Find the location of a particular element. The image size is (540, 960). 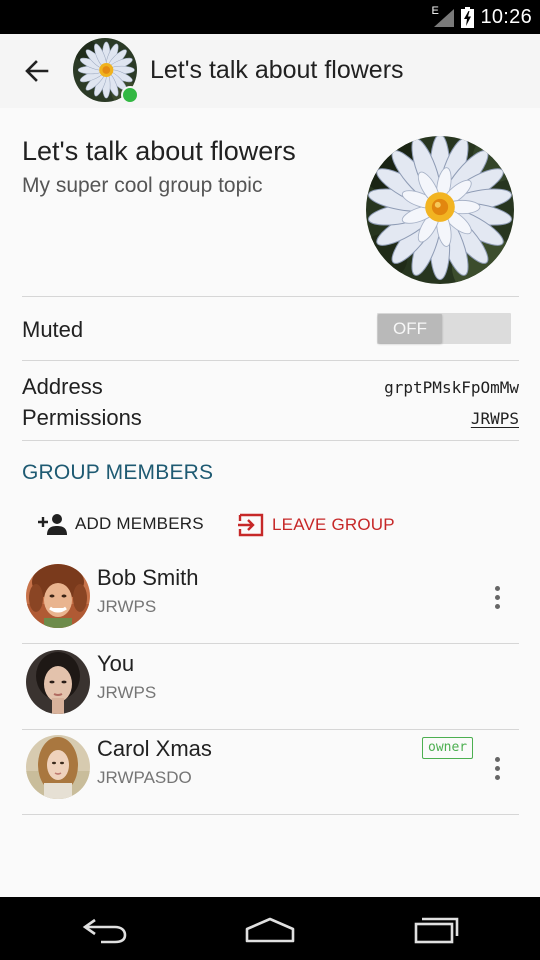

nav-home-button is located at coordinates (270, 929).